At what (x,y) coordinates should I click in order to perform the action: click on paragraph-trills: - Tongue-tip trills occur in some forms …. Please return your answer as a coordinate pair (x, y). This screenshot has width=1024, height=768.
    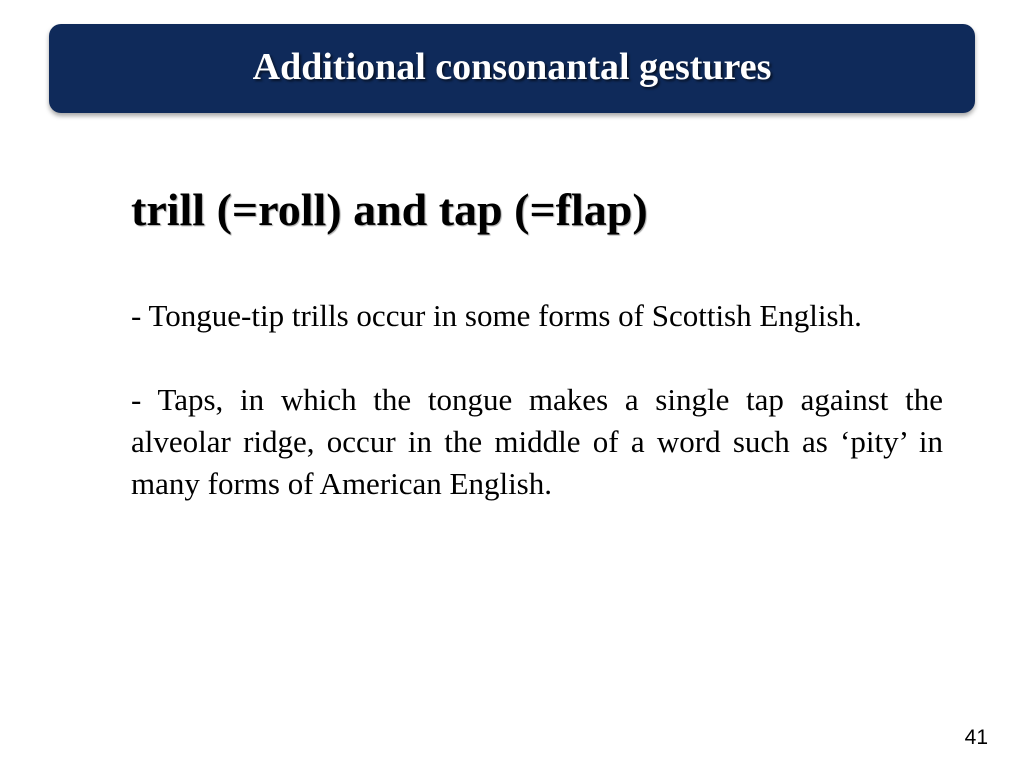
    Looking at the image, I should click on (496, 315).